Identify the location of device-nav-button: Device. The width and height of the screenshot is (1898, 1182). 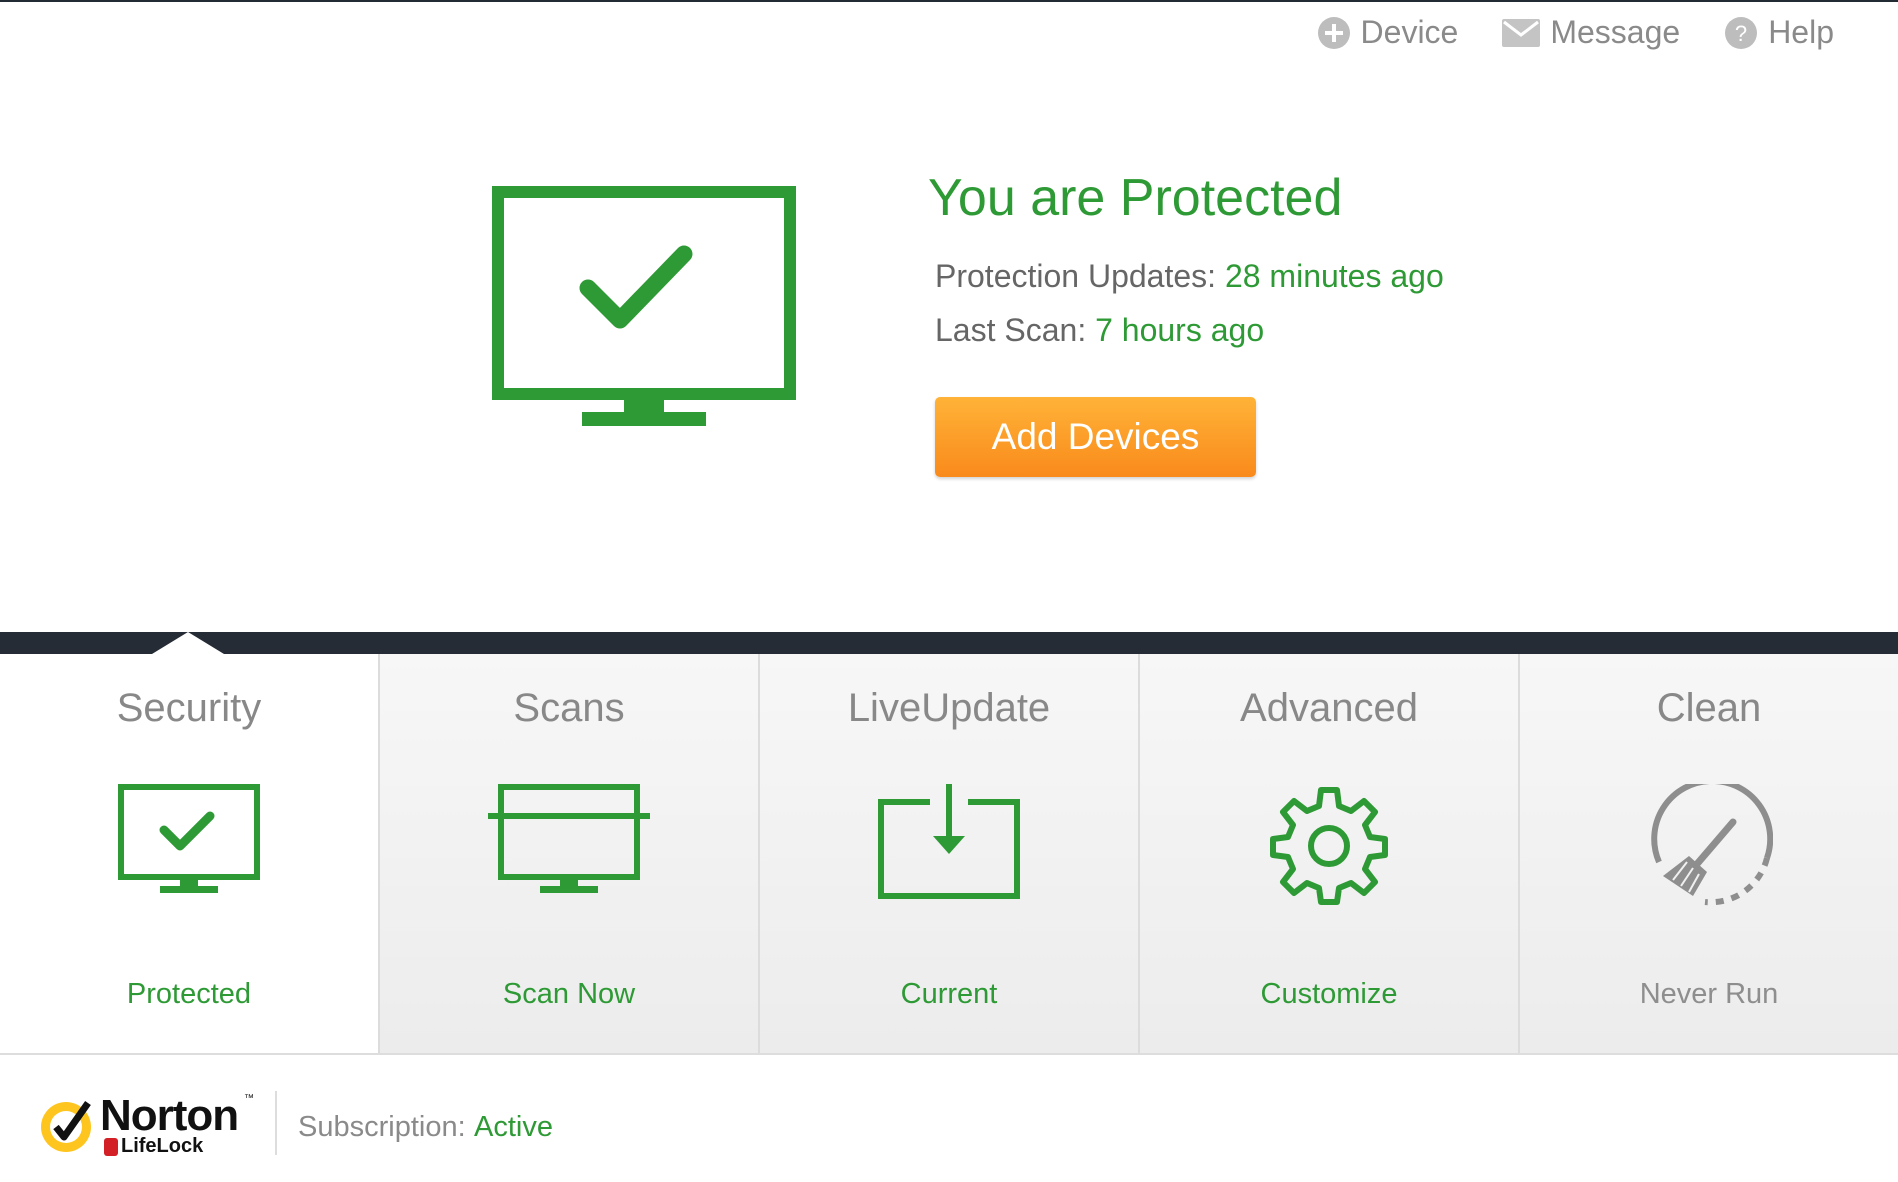
(1388, 32).